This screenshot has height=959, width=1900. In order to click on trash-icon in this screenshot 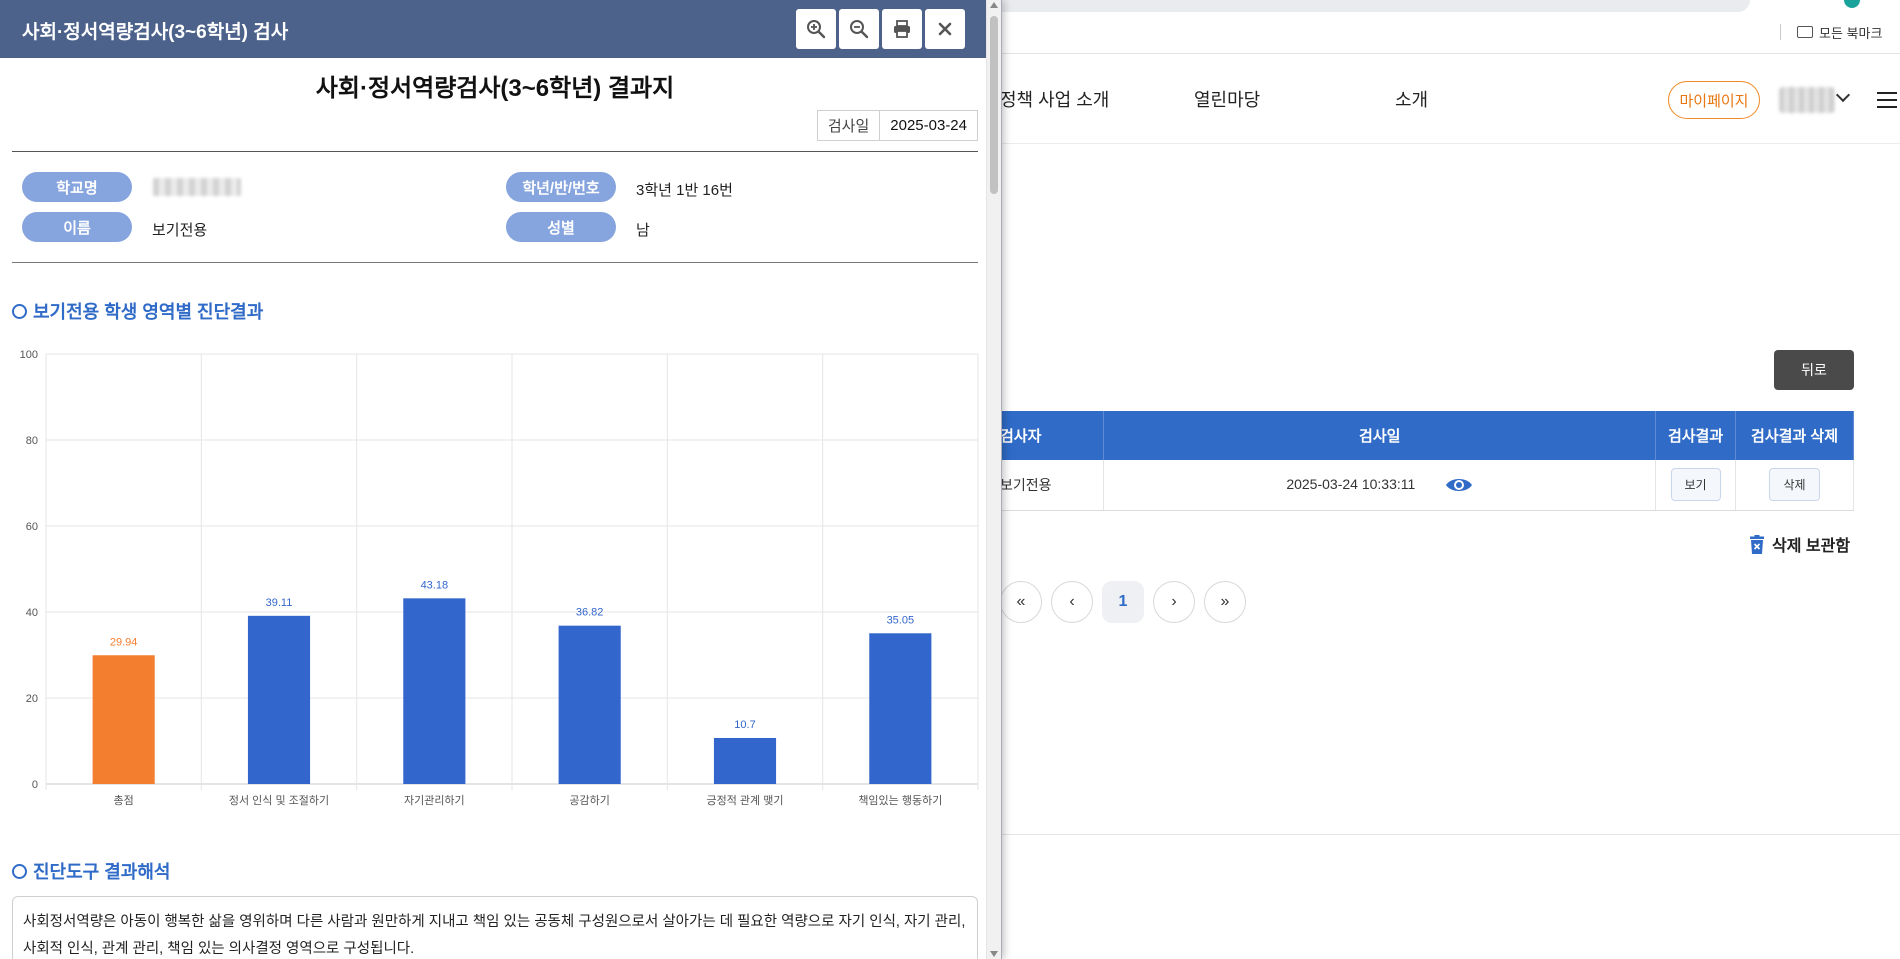, I will do `click(1757, 544)`.